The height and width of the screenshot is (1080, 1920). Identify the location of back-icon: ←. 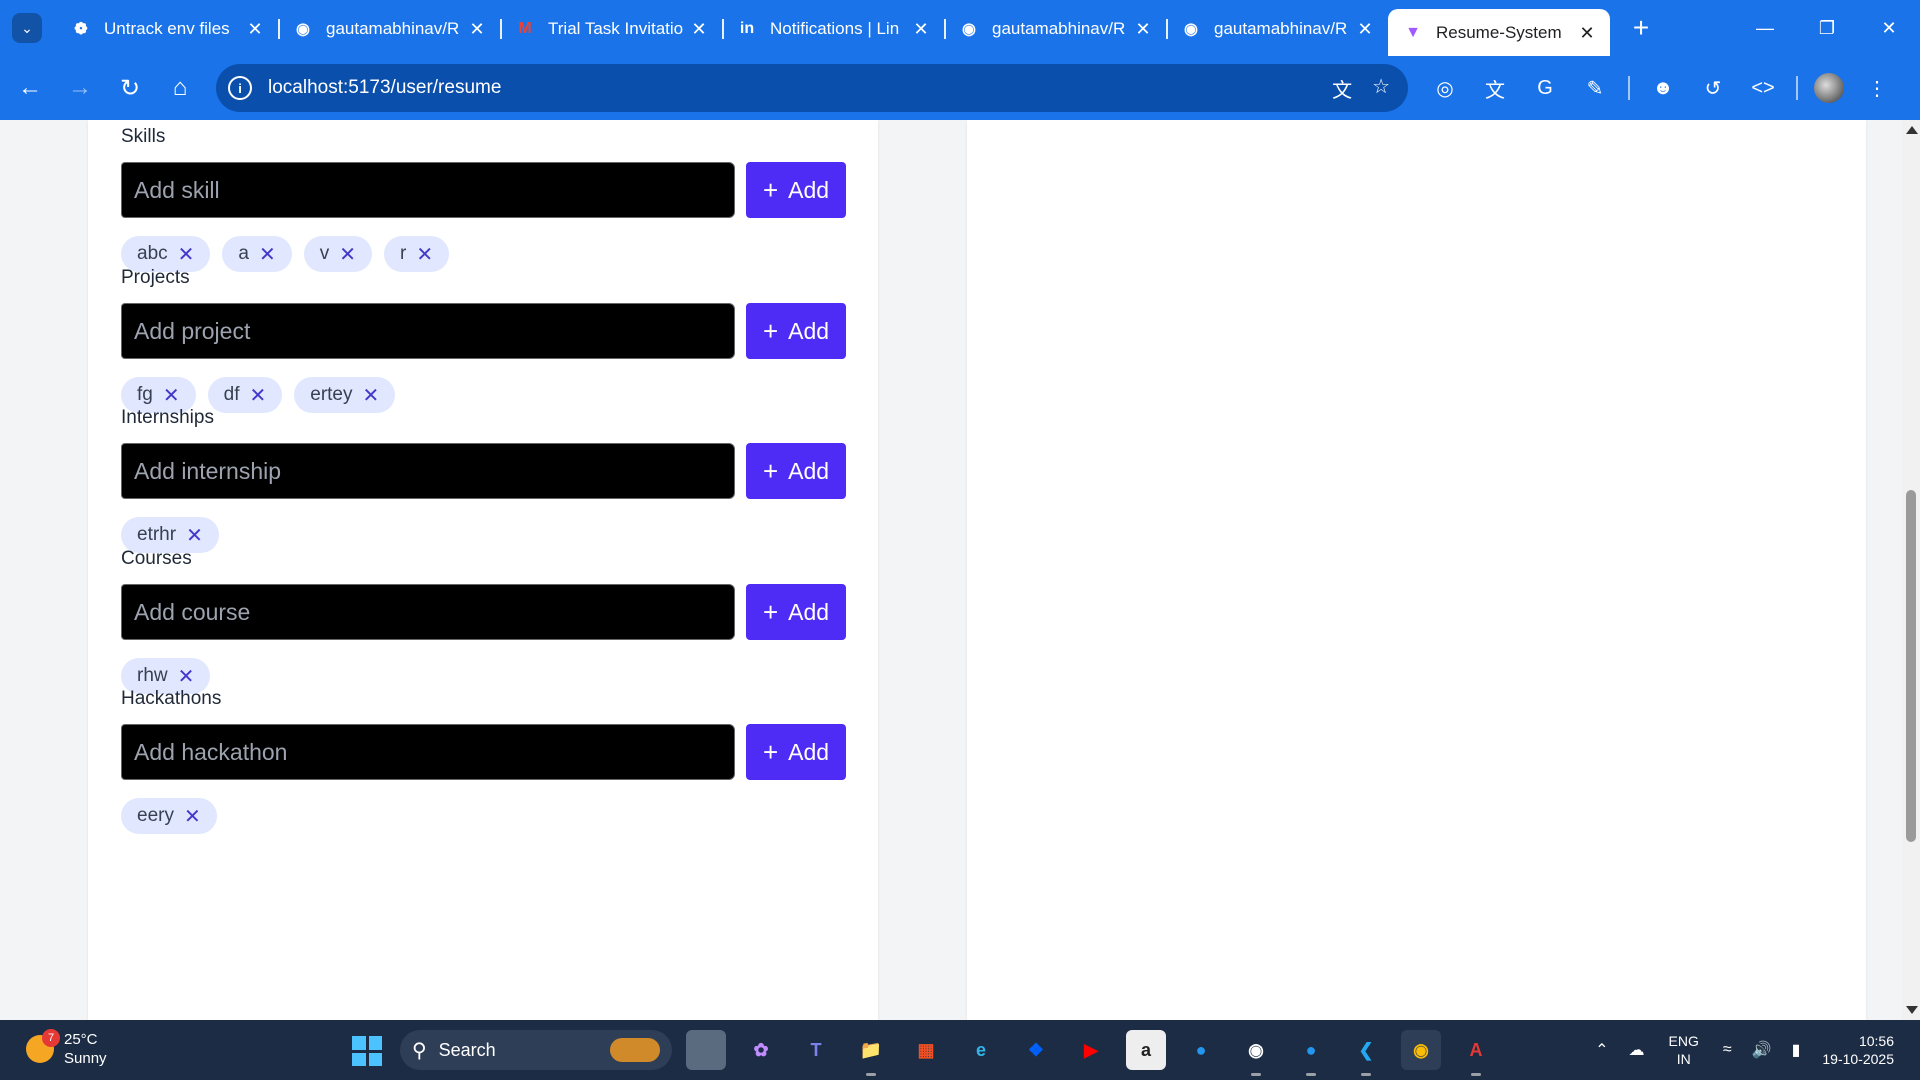
(30, 88).